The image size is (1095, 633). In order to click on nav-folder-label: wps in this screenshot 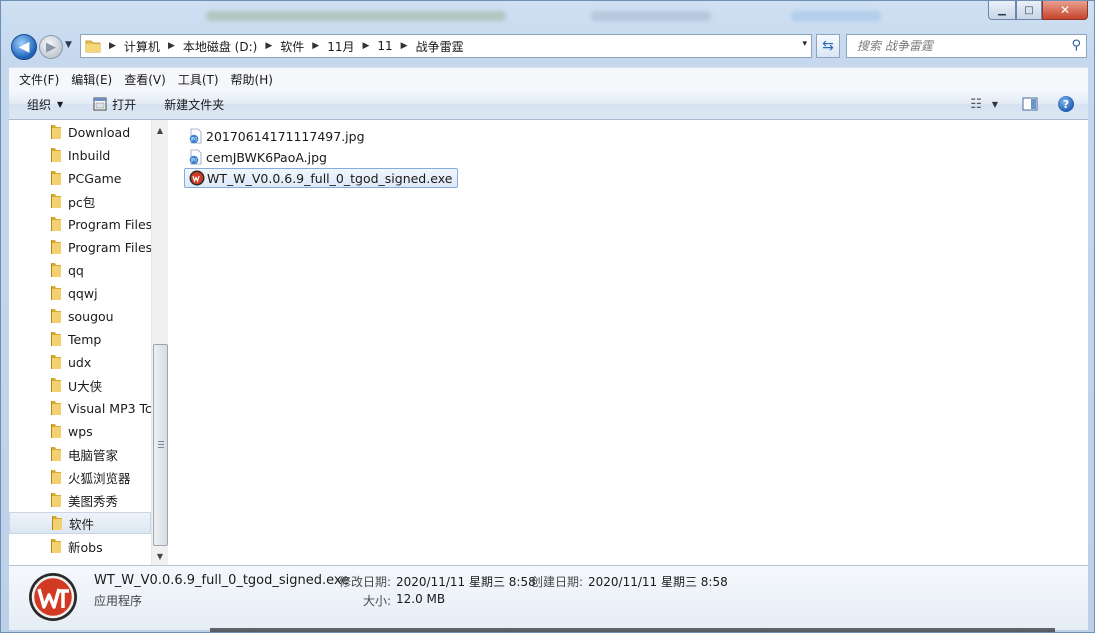, I will do `click(80, 431)`.